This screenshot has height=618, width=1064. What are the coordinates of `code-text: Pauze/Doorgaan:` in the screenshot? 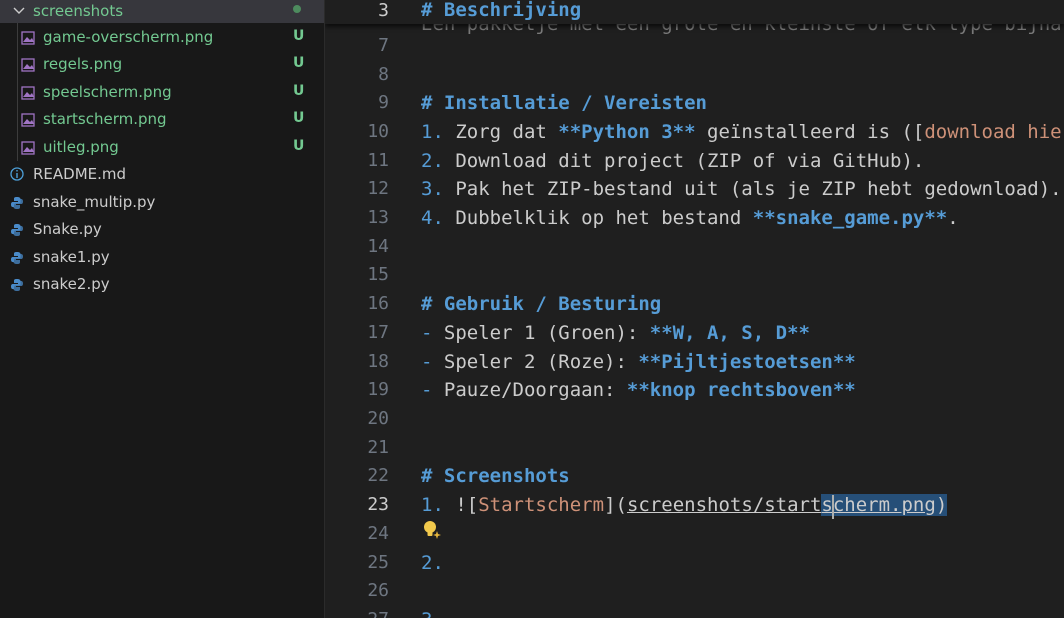 It's located at (529, 390).